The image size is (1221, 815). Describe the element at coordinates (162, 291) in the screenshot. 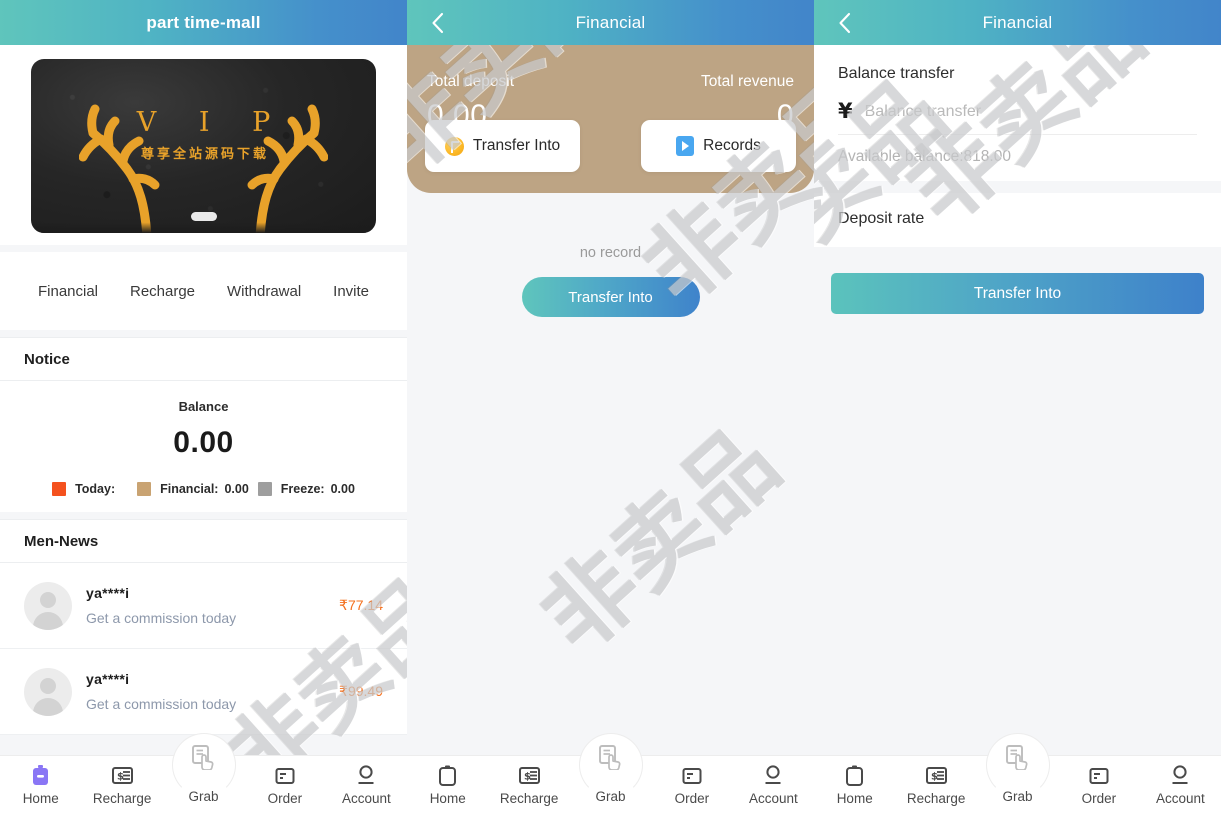

I see `quicknav-recharge: Recharge` at that location.